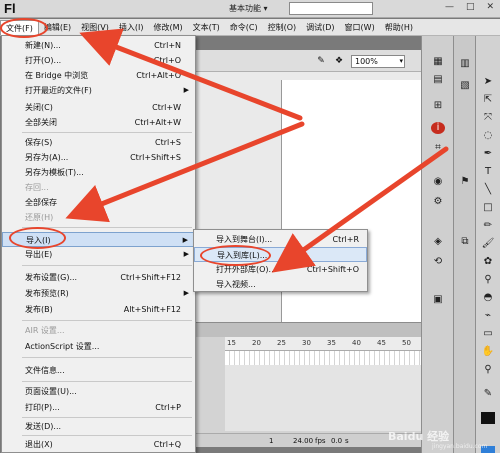 This screenshot has width=500, height=453. I want to click on annotation-ring-import-to-library, so click(235, 255).